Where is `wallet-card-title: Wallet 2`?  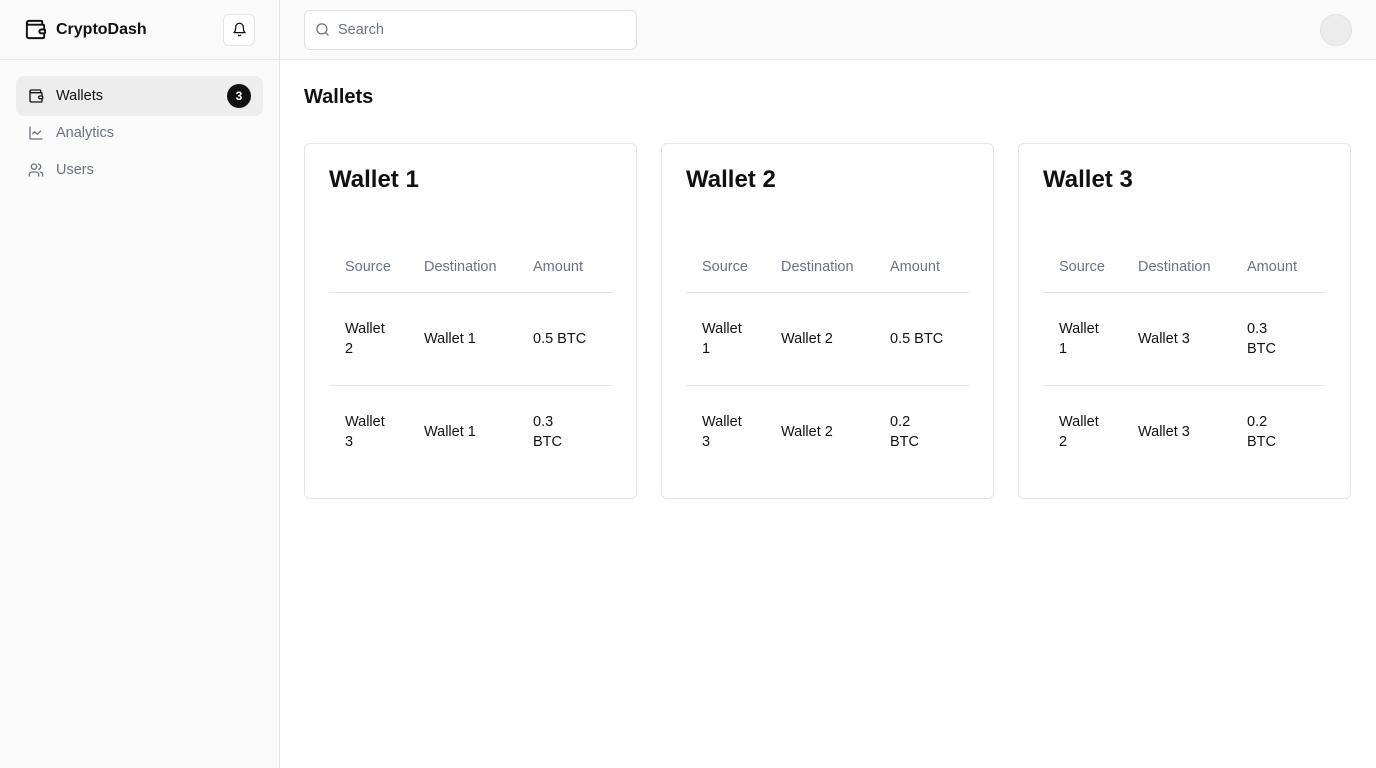 wallet-card-title: Wallet 2 is located at coordinates (731, 179).